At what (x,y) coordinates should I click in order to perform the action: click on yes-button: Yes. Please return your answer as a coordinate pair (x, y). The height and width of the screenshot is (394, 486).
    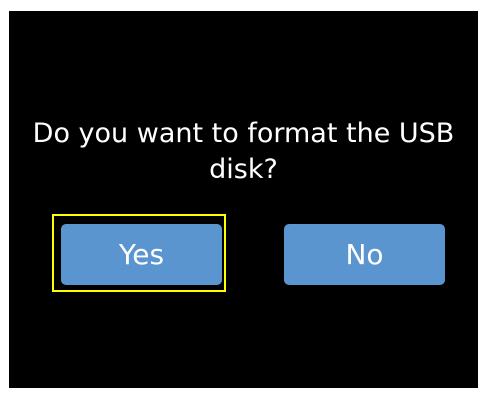
    Looking at the image, I should click on (141, 254).